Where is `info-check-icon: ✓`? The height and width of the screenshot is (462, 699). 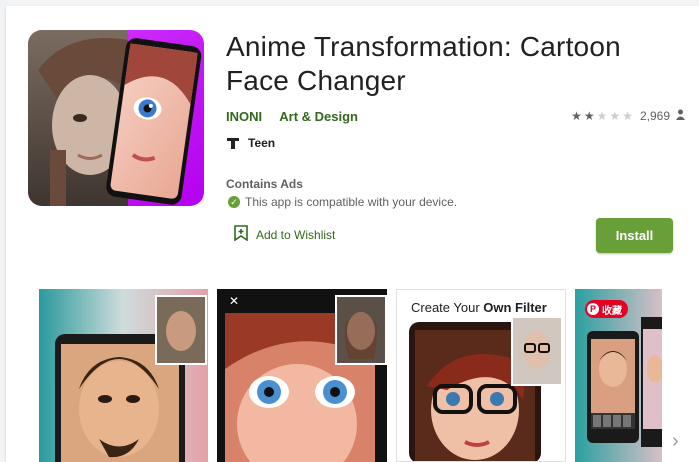 info-check-icon: ✓ is located at coordinates (234, 202).